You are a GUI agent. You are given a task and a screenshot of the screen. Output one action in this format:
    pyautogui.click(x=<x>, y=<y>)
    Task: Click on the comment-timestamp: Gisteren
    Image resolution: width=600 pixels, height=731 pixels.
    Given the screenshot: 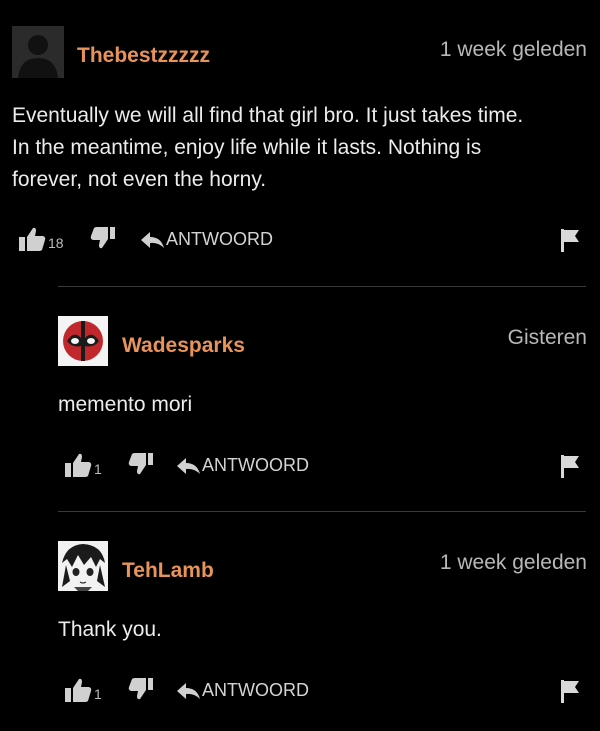 What is the action you would take?
    pyautogui.click(x=547, y=337)
    